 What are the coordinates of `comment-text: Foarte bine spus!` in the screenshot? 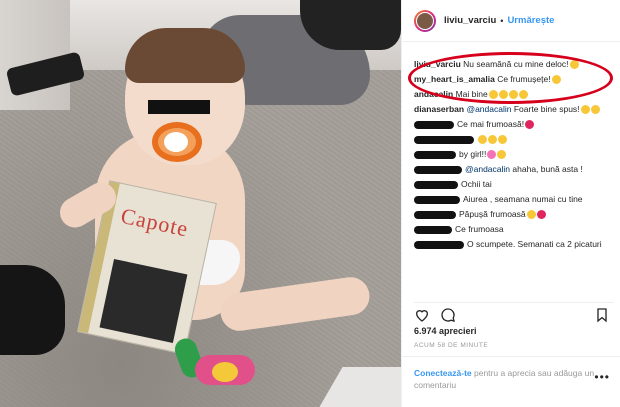 It's located at (546, 109).